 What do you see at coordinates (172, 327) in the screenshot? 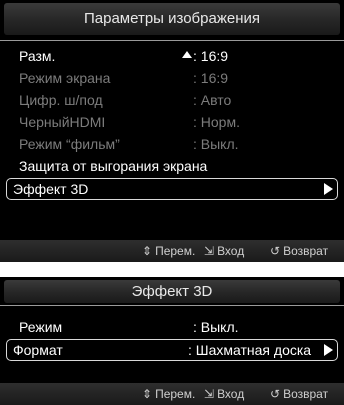
I see `menu-item-3d-mode: Режим : Выкл.` at bounding box center [172, 327].